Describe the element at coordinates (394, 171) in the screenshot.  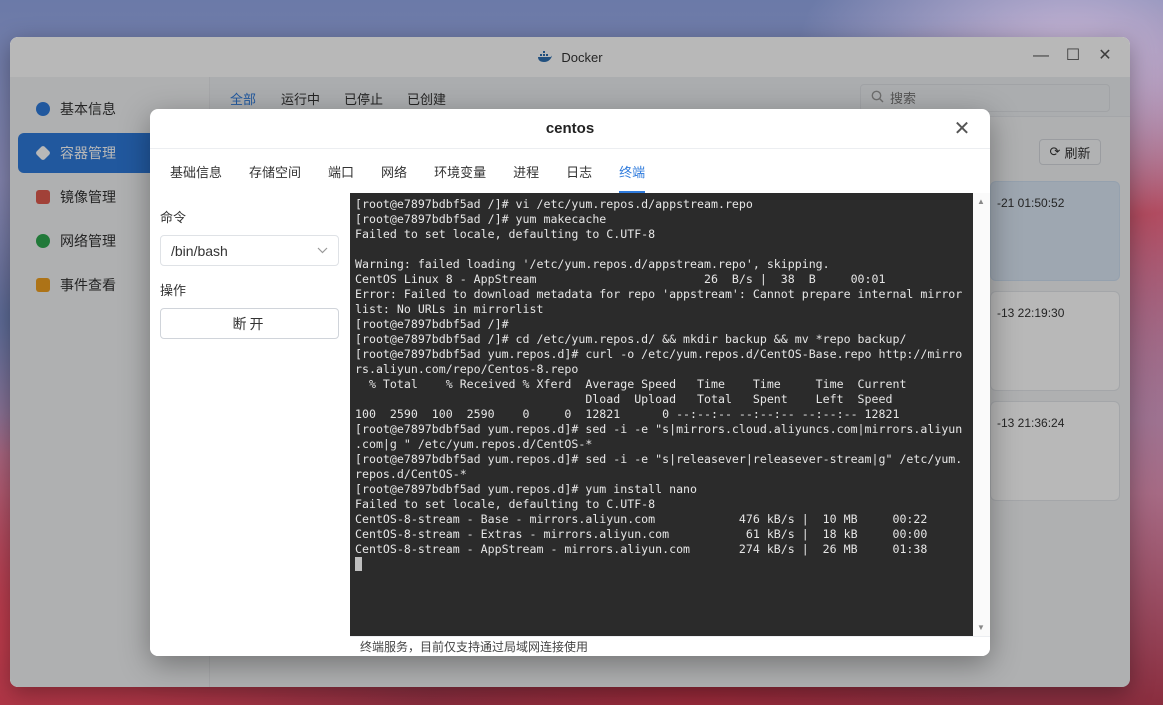
I see `tab-network: 网络` at that location.